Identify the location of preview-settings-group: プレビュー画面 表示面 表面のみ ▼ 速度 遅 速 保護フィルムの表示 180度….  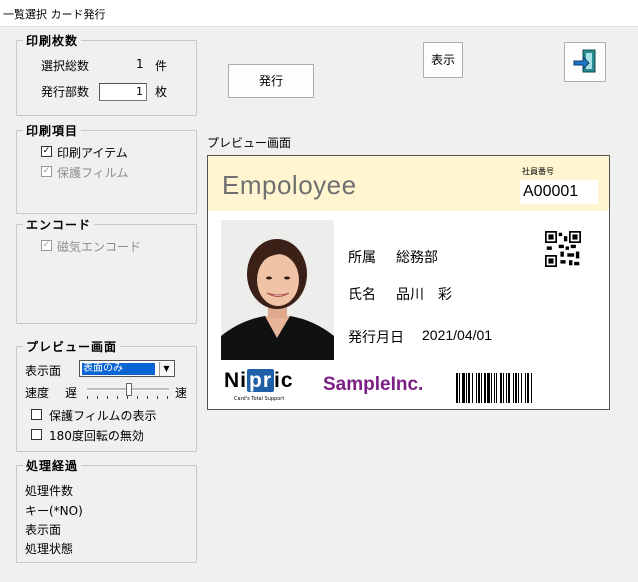
(106, 395).